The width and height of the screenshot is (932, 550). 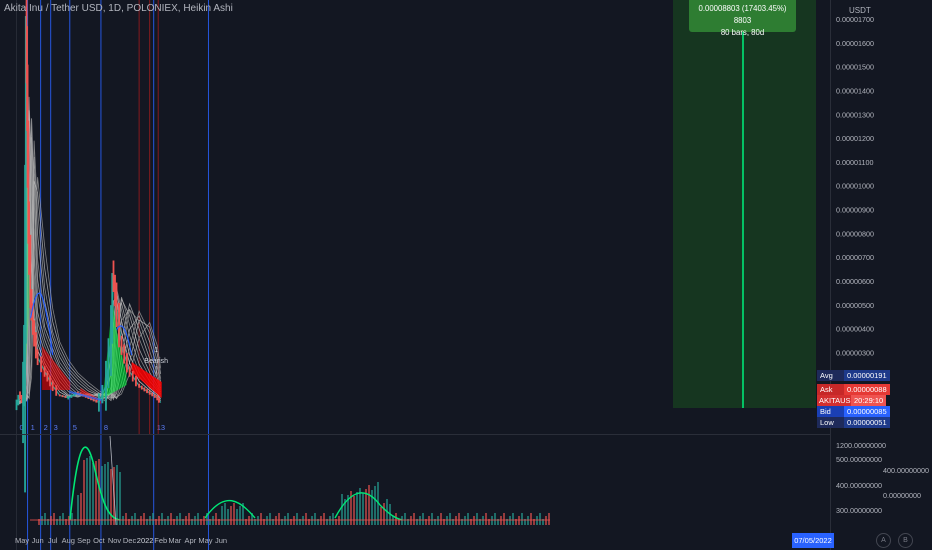 What do you see at coordinates (906, 470) in the screenshot?
I see `volume-tick-label-right: 400.00000000` at bounding box center [906, 470].